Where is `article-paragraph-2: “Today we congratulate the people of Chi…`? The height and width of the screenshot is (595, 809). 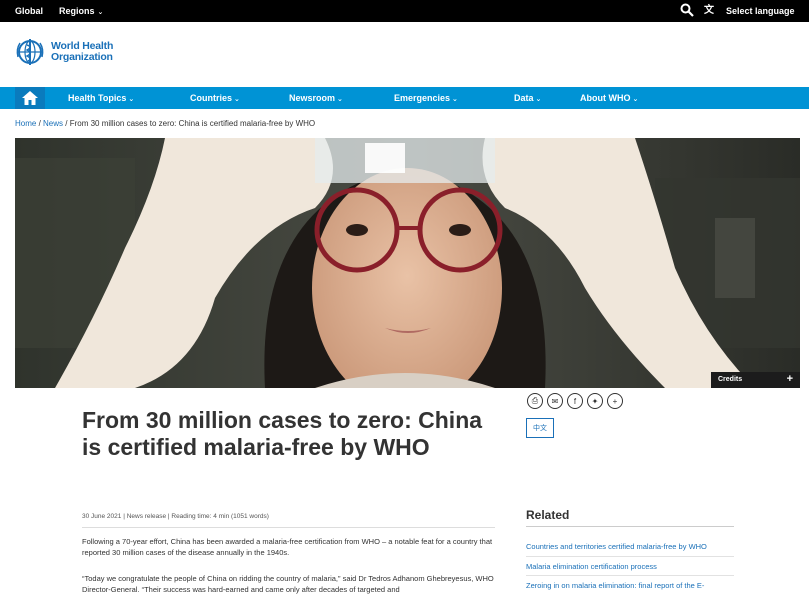 article-paragraph-2: “Today we congratulate the people of Chi… is located at coordinates (288, 584).